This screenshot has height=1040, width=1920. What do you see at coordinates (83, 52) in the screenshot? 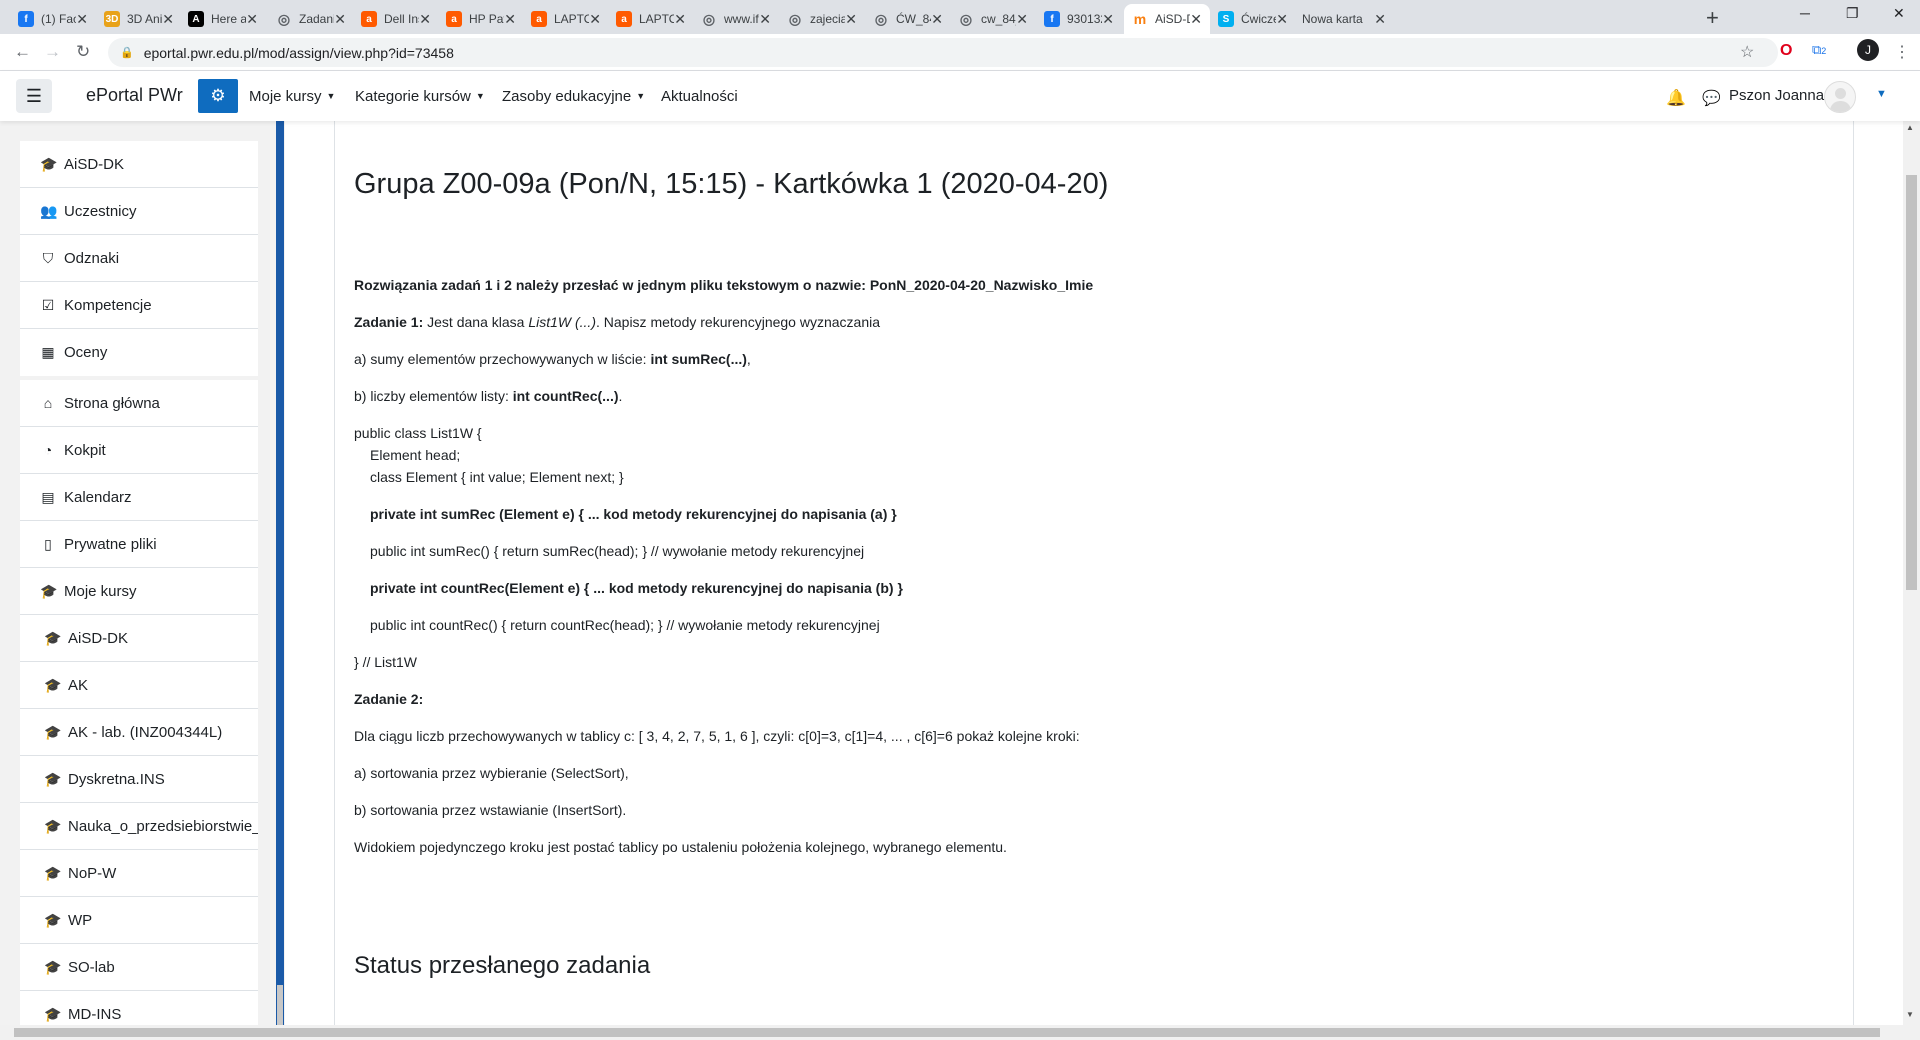
I see `reload-icon: ↻` at bounding box center [83, 52].